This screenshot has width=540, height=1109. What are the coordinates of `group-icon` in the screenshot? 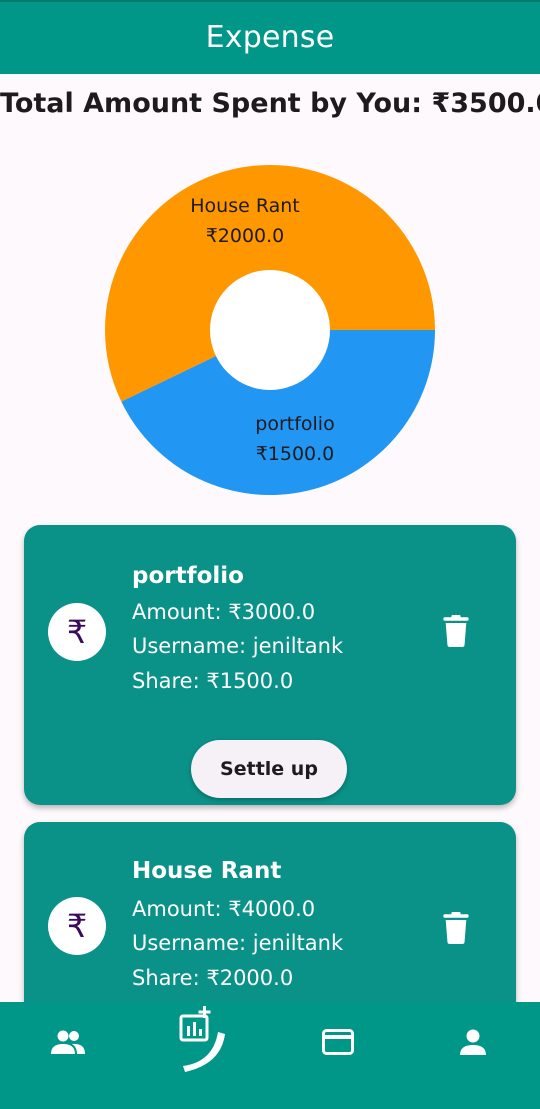 It's located at (67, 1042).